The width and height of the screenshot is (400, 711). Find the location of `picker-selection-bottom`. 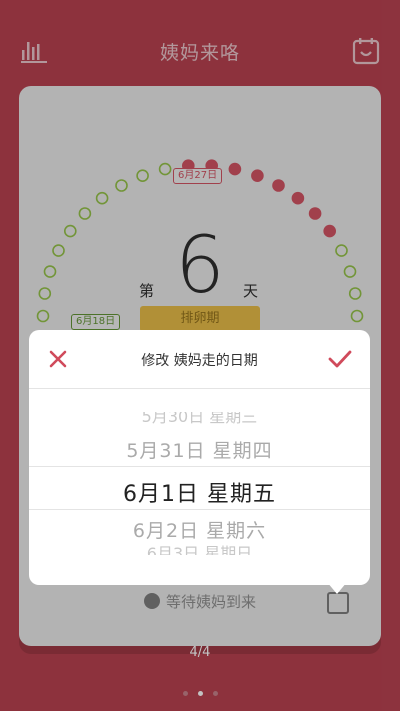

picker-selection-bottom is located at coordinates (199, 509).